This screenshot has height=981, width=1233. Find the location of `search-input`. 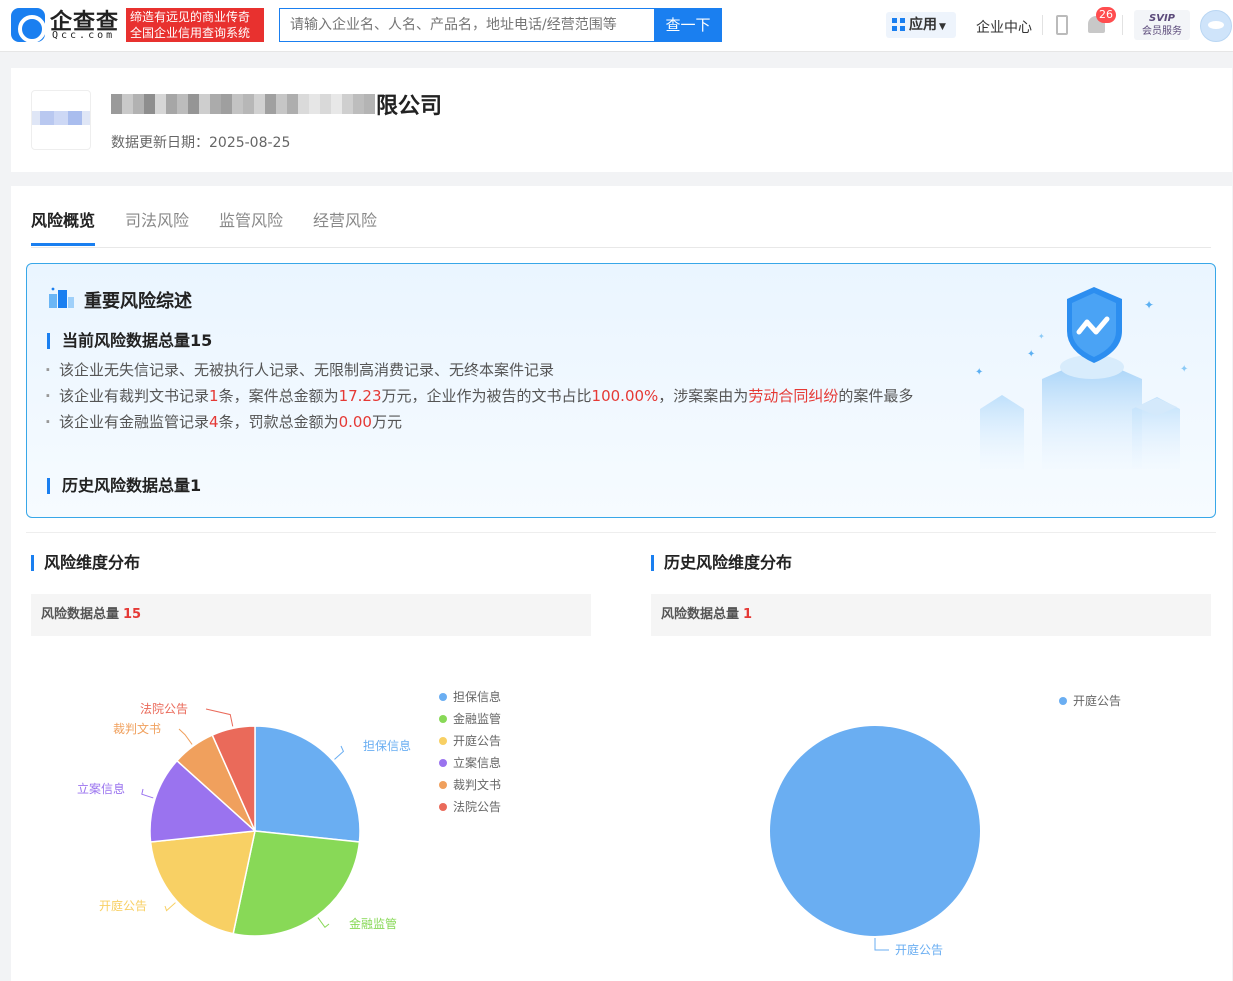

search-input is located at coordinates (467, 25).